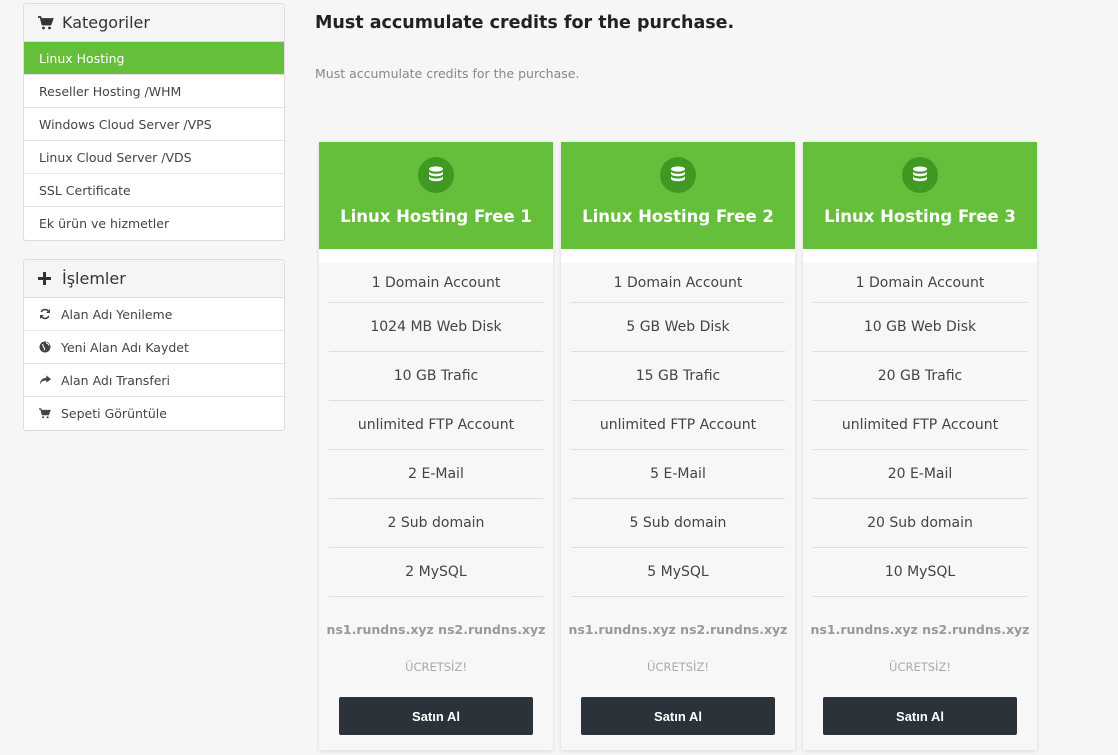 The height and width of the screenshot is (755, 1118). Describe the element at coordinates (678, 376) in the screenshot. I see `plan-feature: 15 GB Trafic` at that location.